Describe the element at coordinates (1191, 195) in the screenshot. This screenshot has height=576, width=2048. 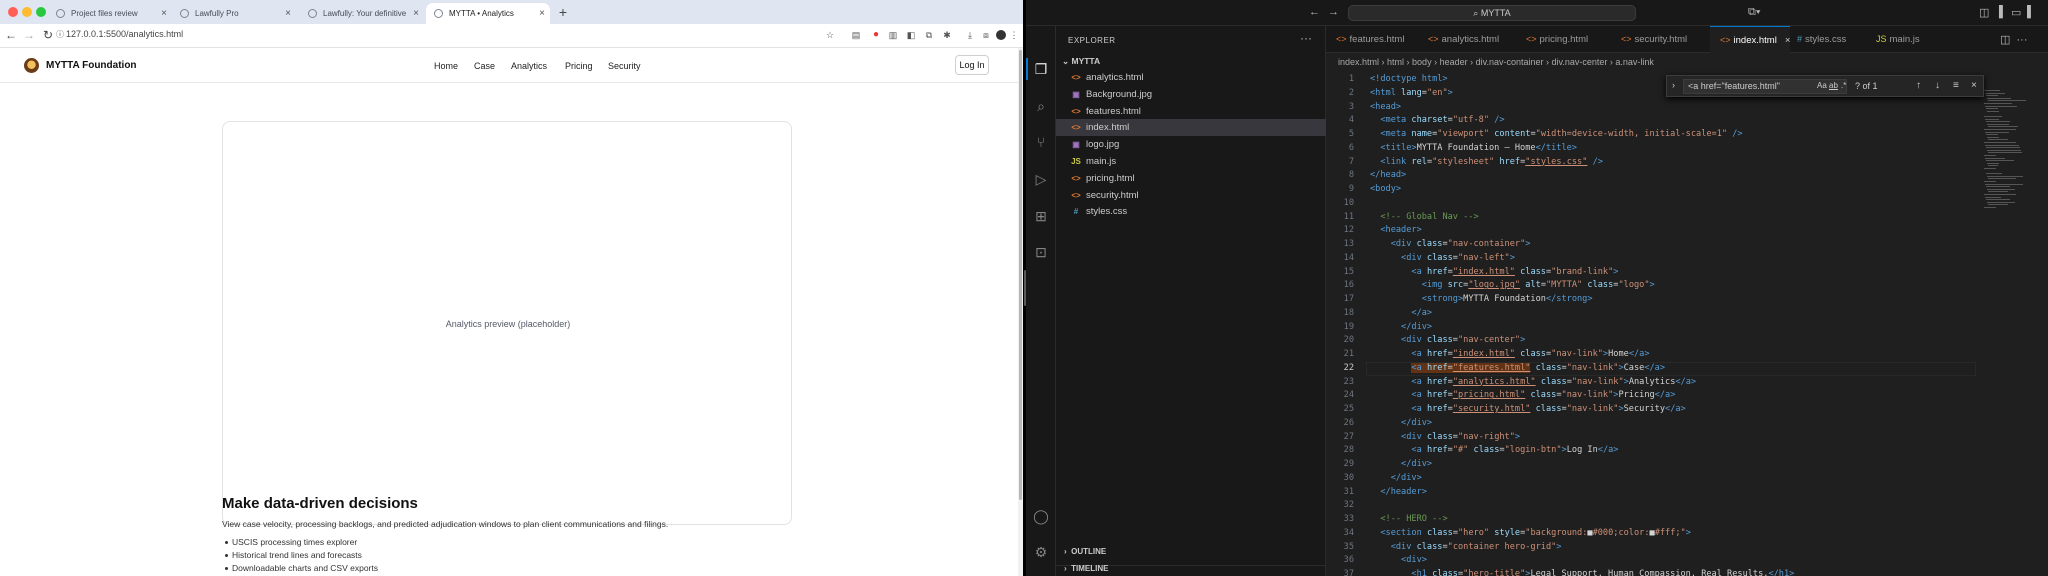
I see `file-item: <> security.html` at that location.